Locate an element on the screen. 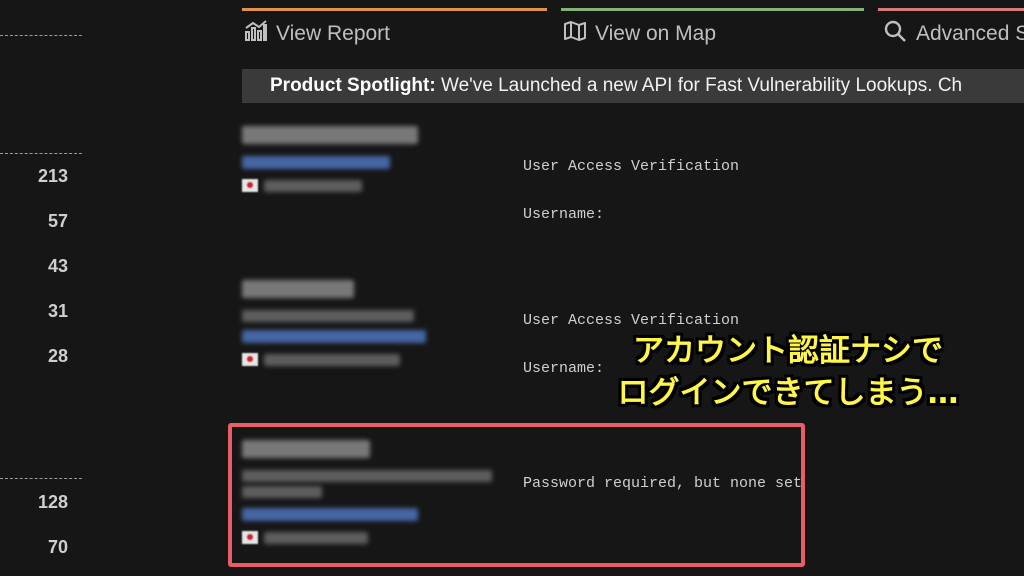  facet-count: 28 is located at coordinates (58, 356).